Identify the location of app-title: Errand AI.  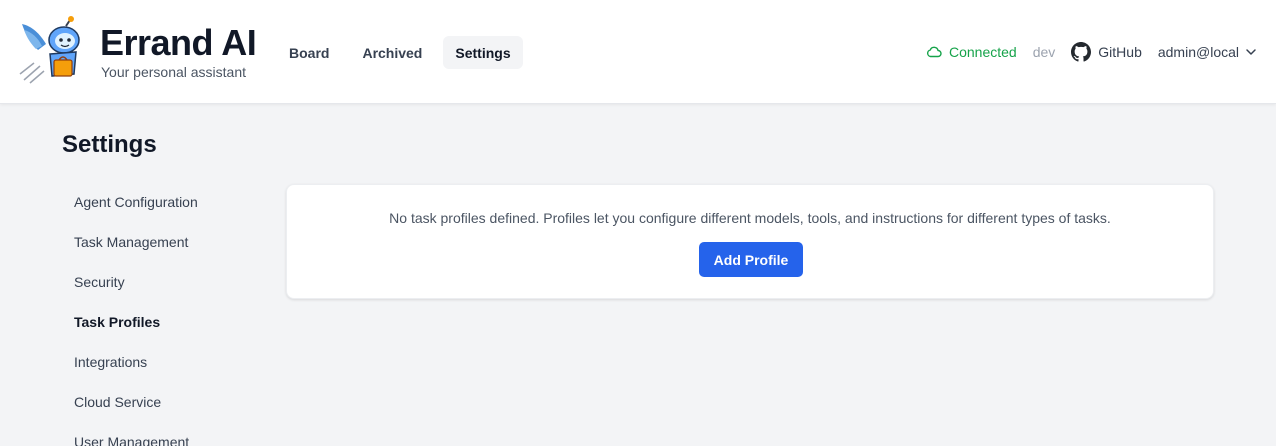
(178, 42).